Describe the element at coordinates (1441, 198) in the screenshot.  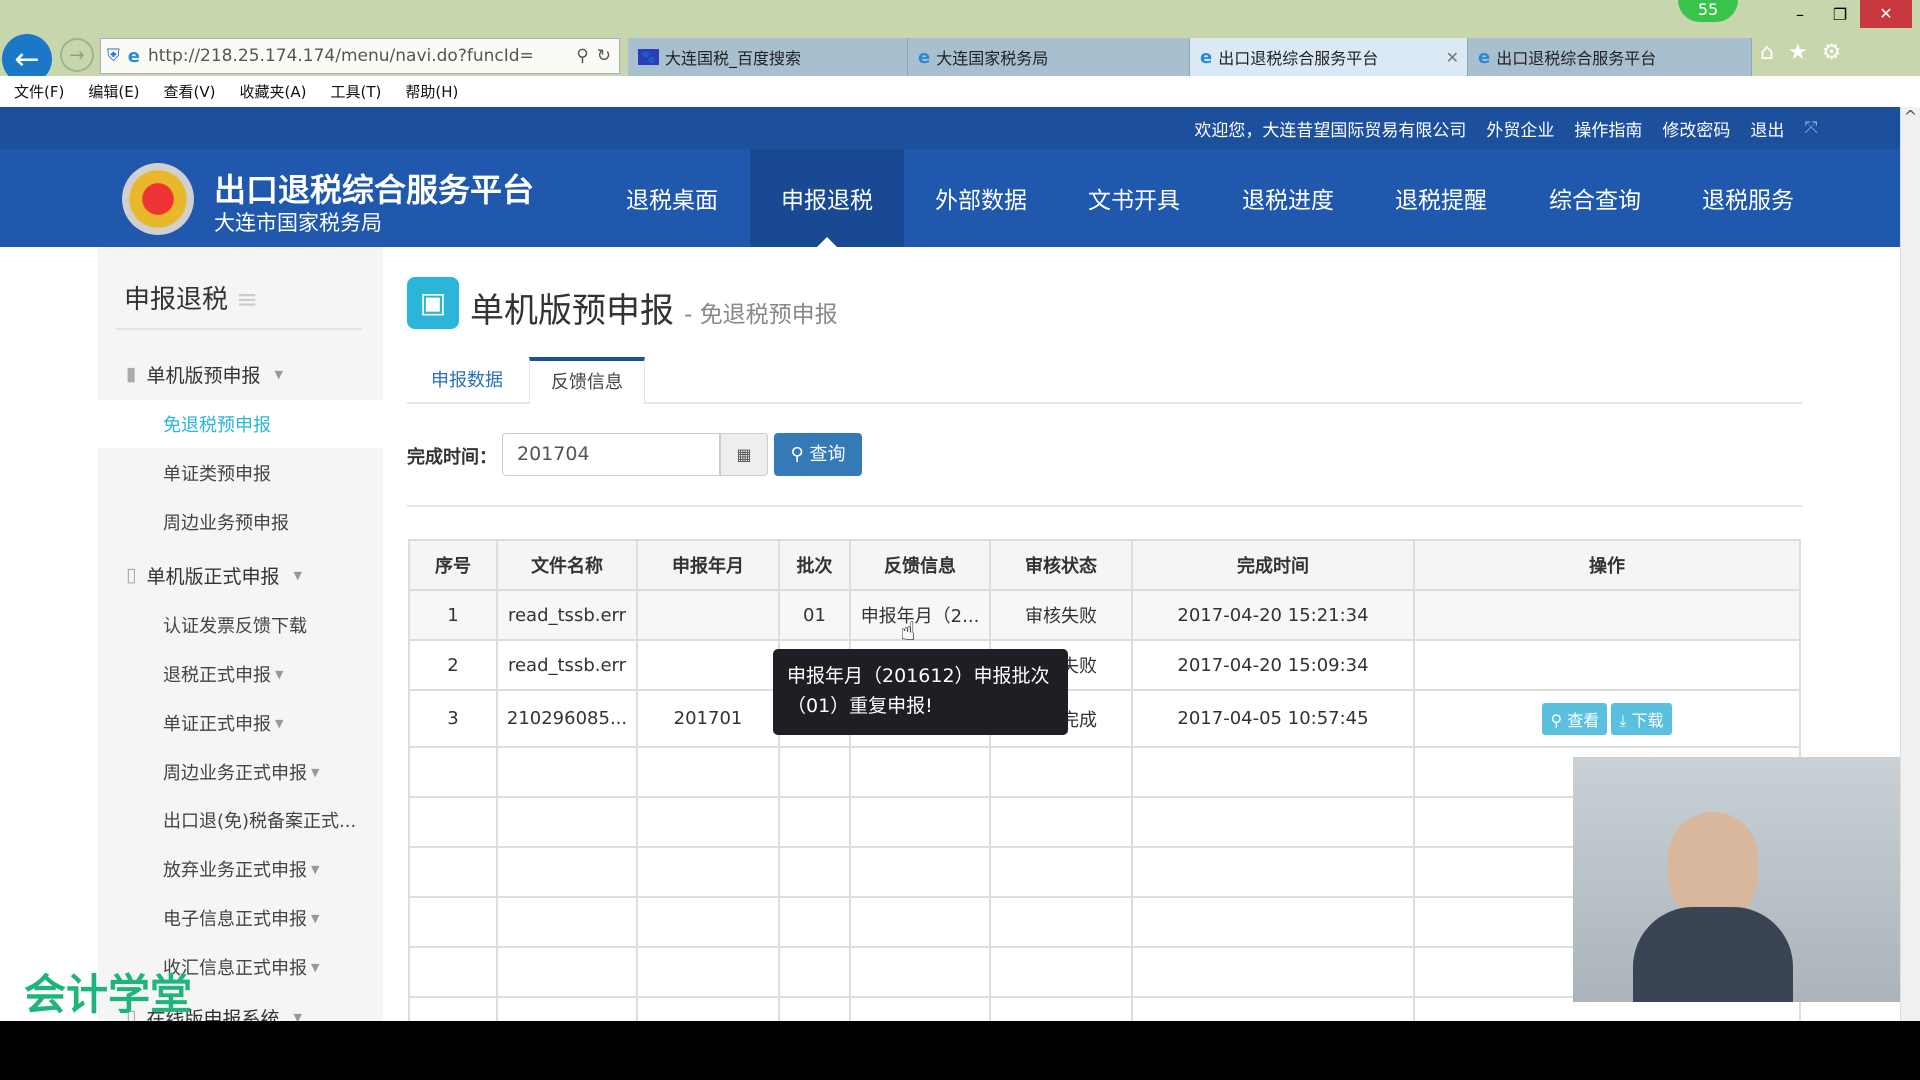
I see `nav-reminder: 退税提醒` at that location.